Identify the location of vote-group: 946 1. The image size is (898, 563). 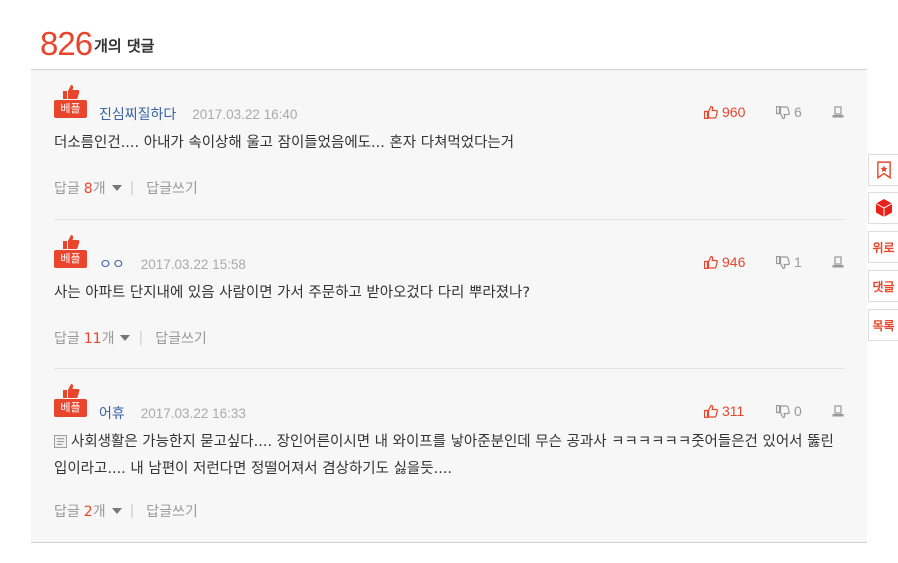
(774, 262).